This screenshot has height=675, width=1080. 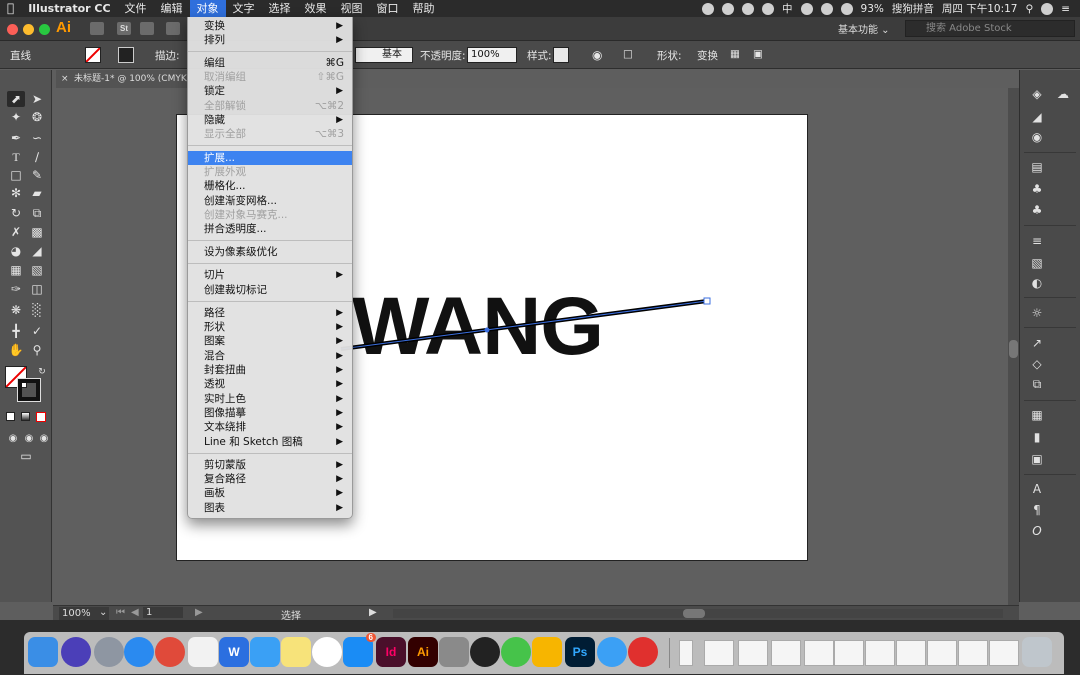 What do you see at coordinates (126, 55) in the screenshot?
I see `stroke-swatch` at bounding box center [126, 55].